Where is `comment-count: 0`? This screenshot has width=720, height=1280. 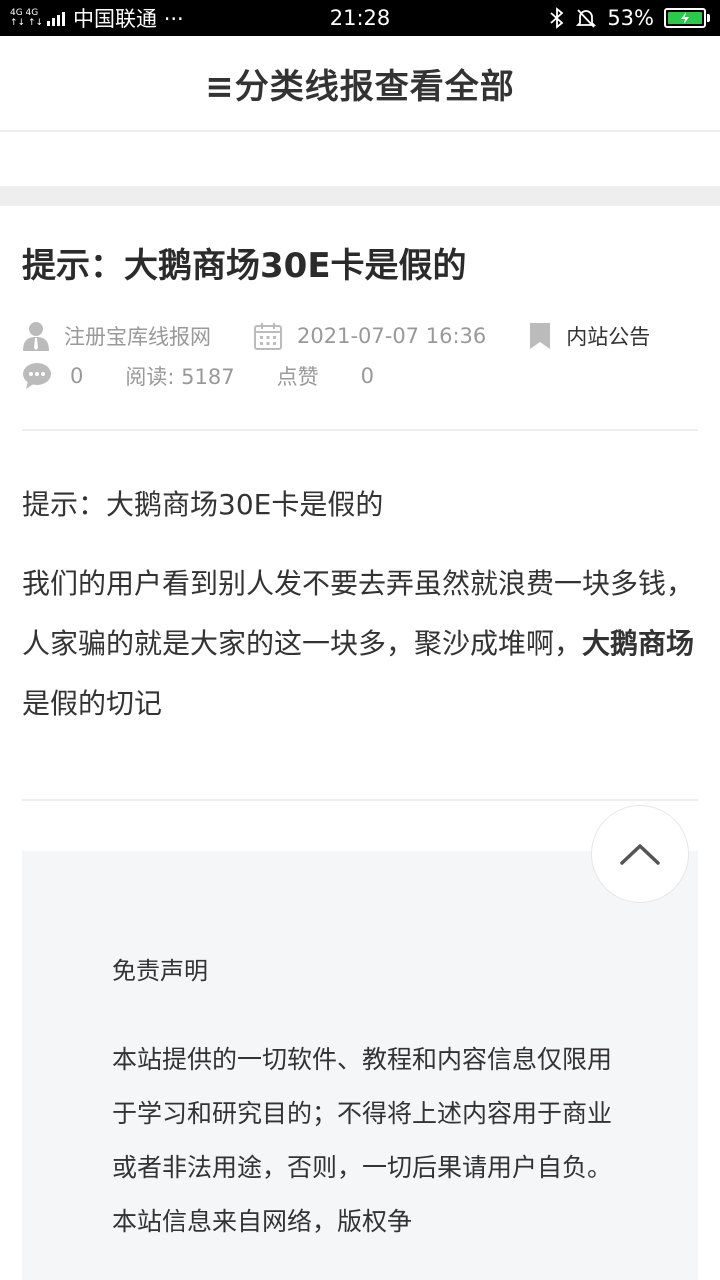
comment-count: 0 is located at coordinates (77, 376).